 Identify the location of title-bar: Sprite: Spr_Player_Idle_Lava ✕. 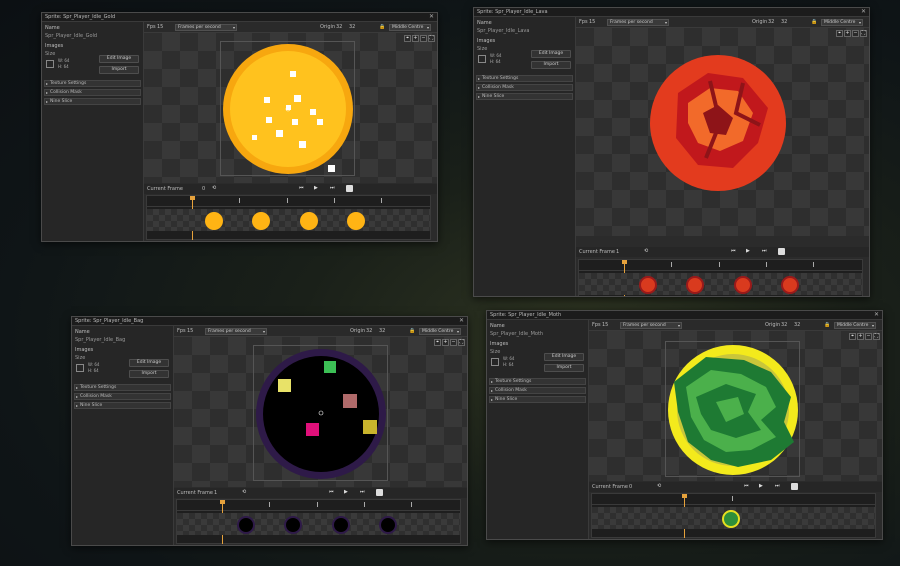
(671, 12).